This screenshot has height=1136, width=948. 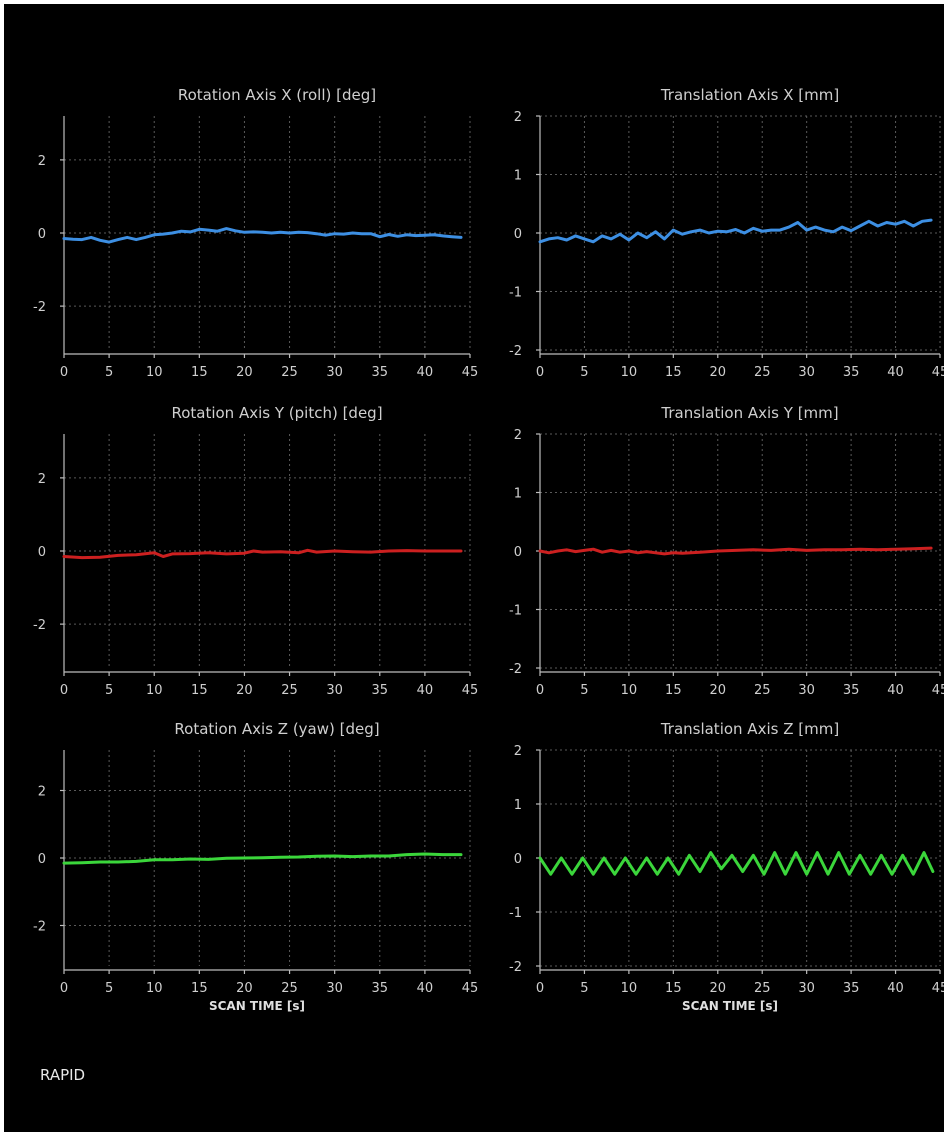 What do you see at coordinates (749, 729) in the screenshot?
I see `chart-title: Translation Axis Z [mm]` at bounding box center [749, 729].